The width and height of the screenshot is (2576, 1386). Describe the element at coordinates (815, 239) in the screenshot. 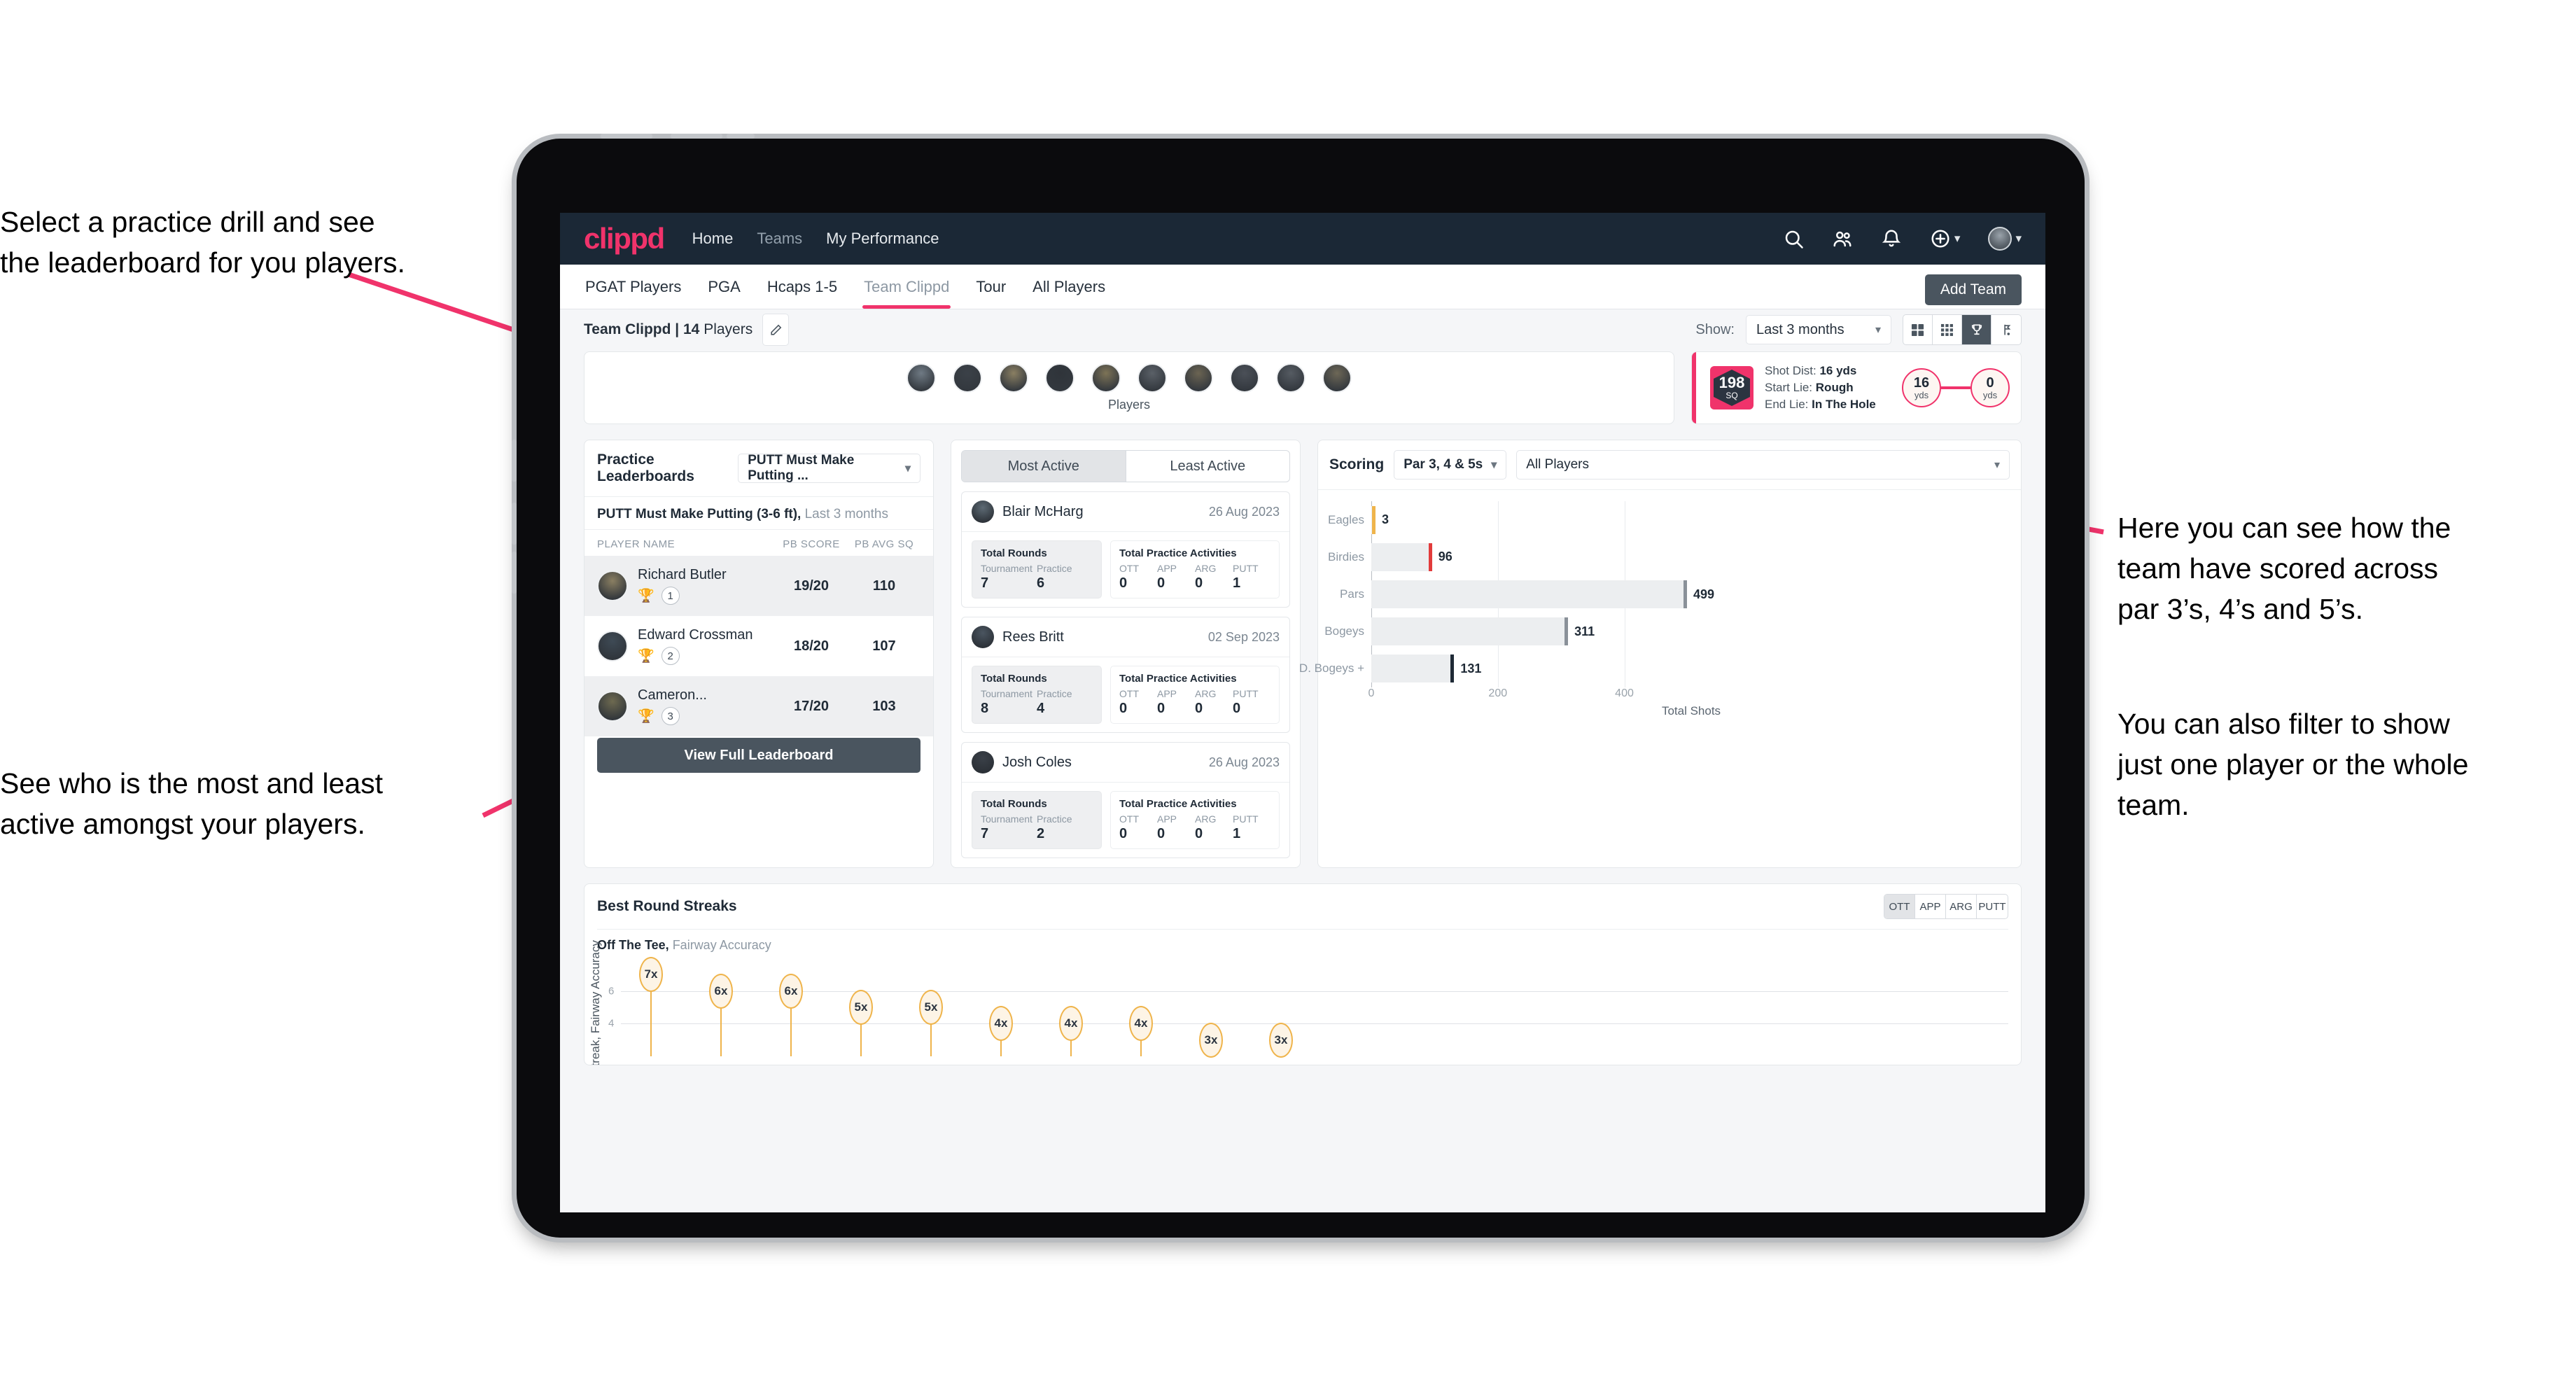

I see `main-nav: Home Teams My Performance` at that location.